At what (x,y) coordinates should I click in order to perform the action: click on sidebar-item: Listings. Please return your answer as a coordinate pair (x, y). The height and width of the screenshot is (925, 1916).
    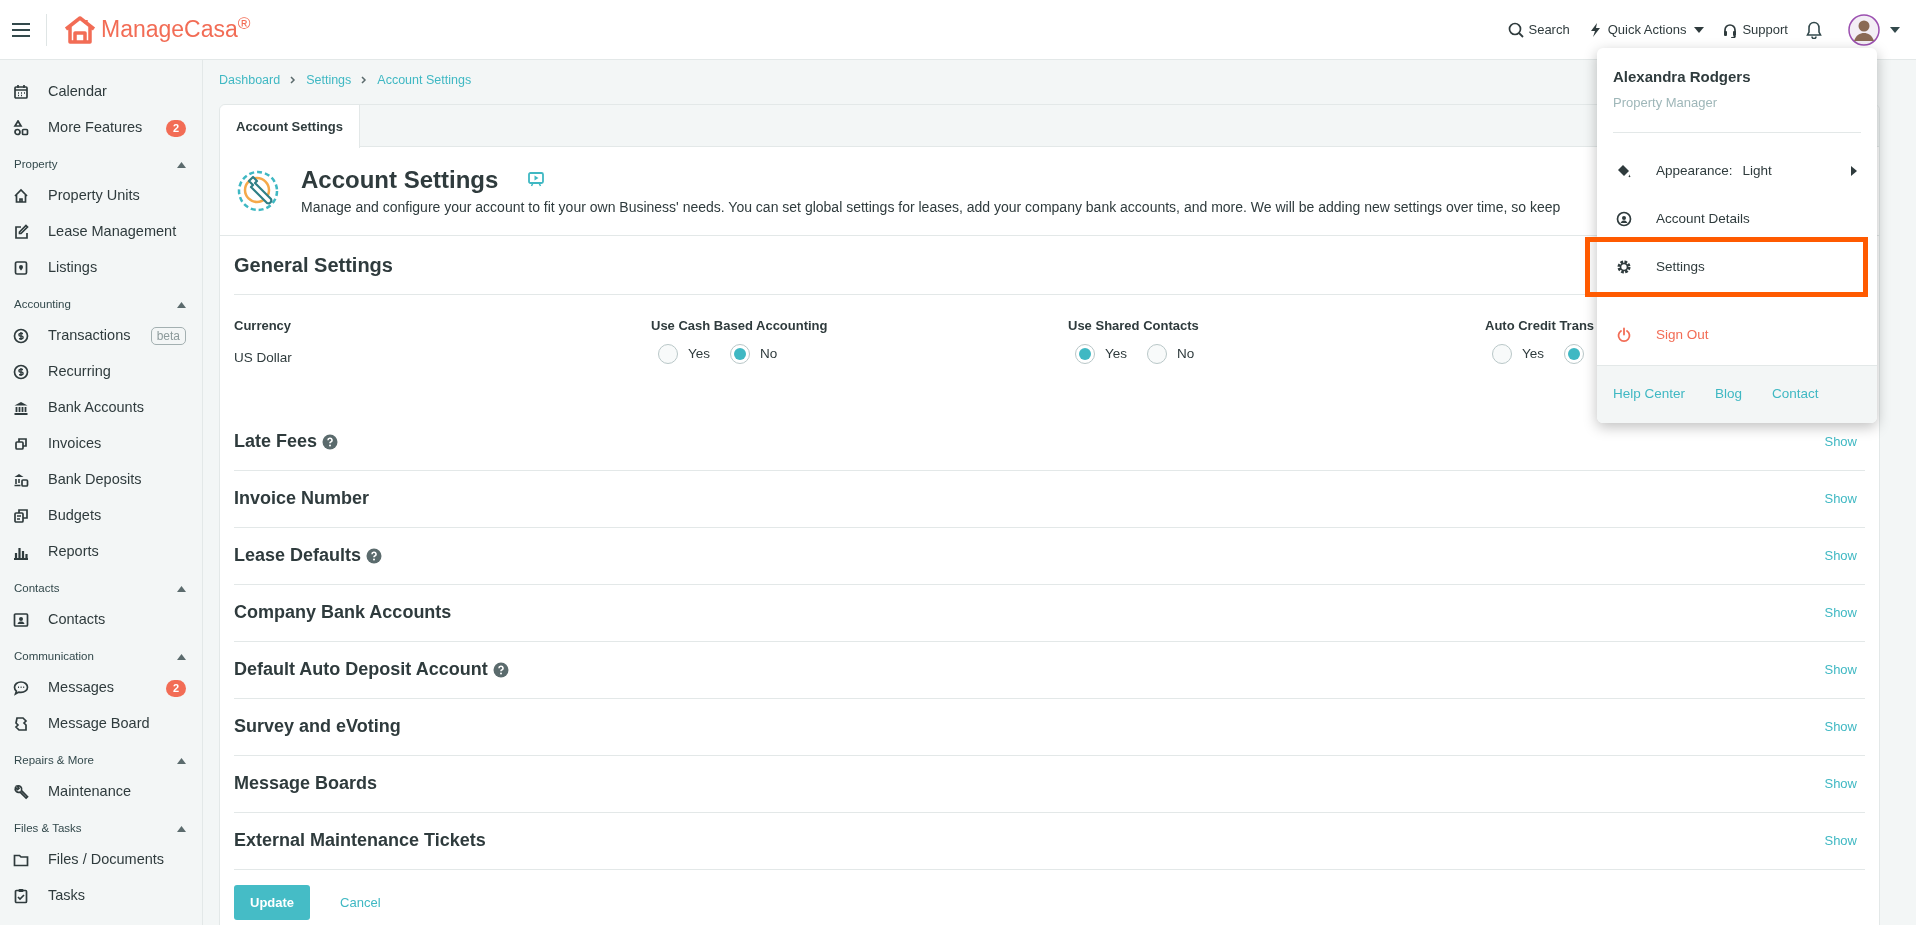
    Looking at the image, I should click on (101, 268).